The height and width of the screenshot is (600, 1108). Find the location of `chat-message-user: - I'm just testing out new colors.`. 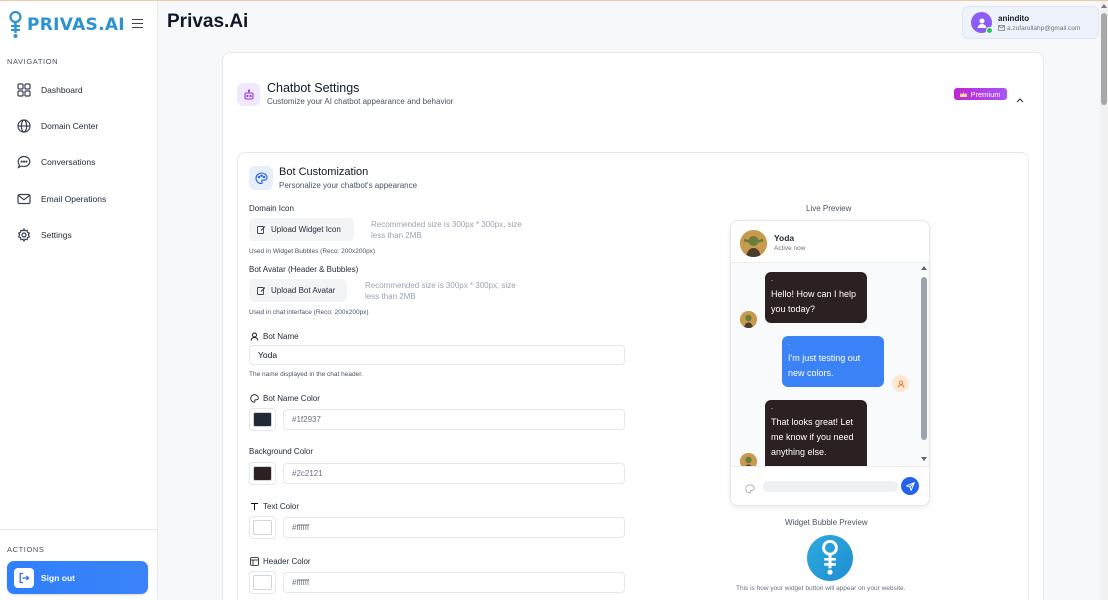

chat-message-user: - I'm just testing out new colors. is located at coordinates (833, 361).